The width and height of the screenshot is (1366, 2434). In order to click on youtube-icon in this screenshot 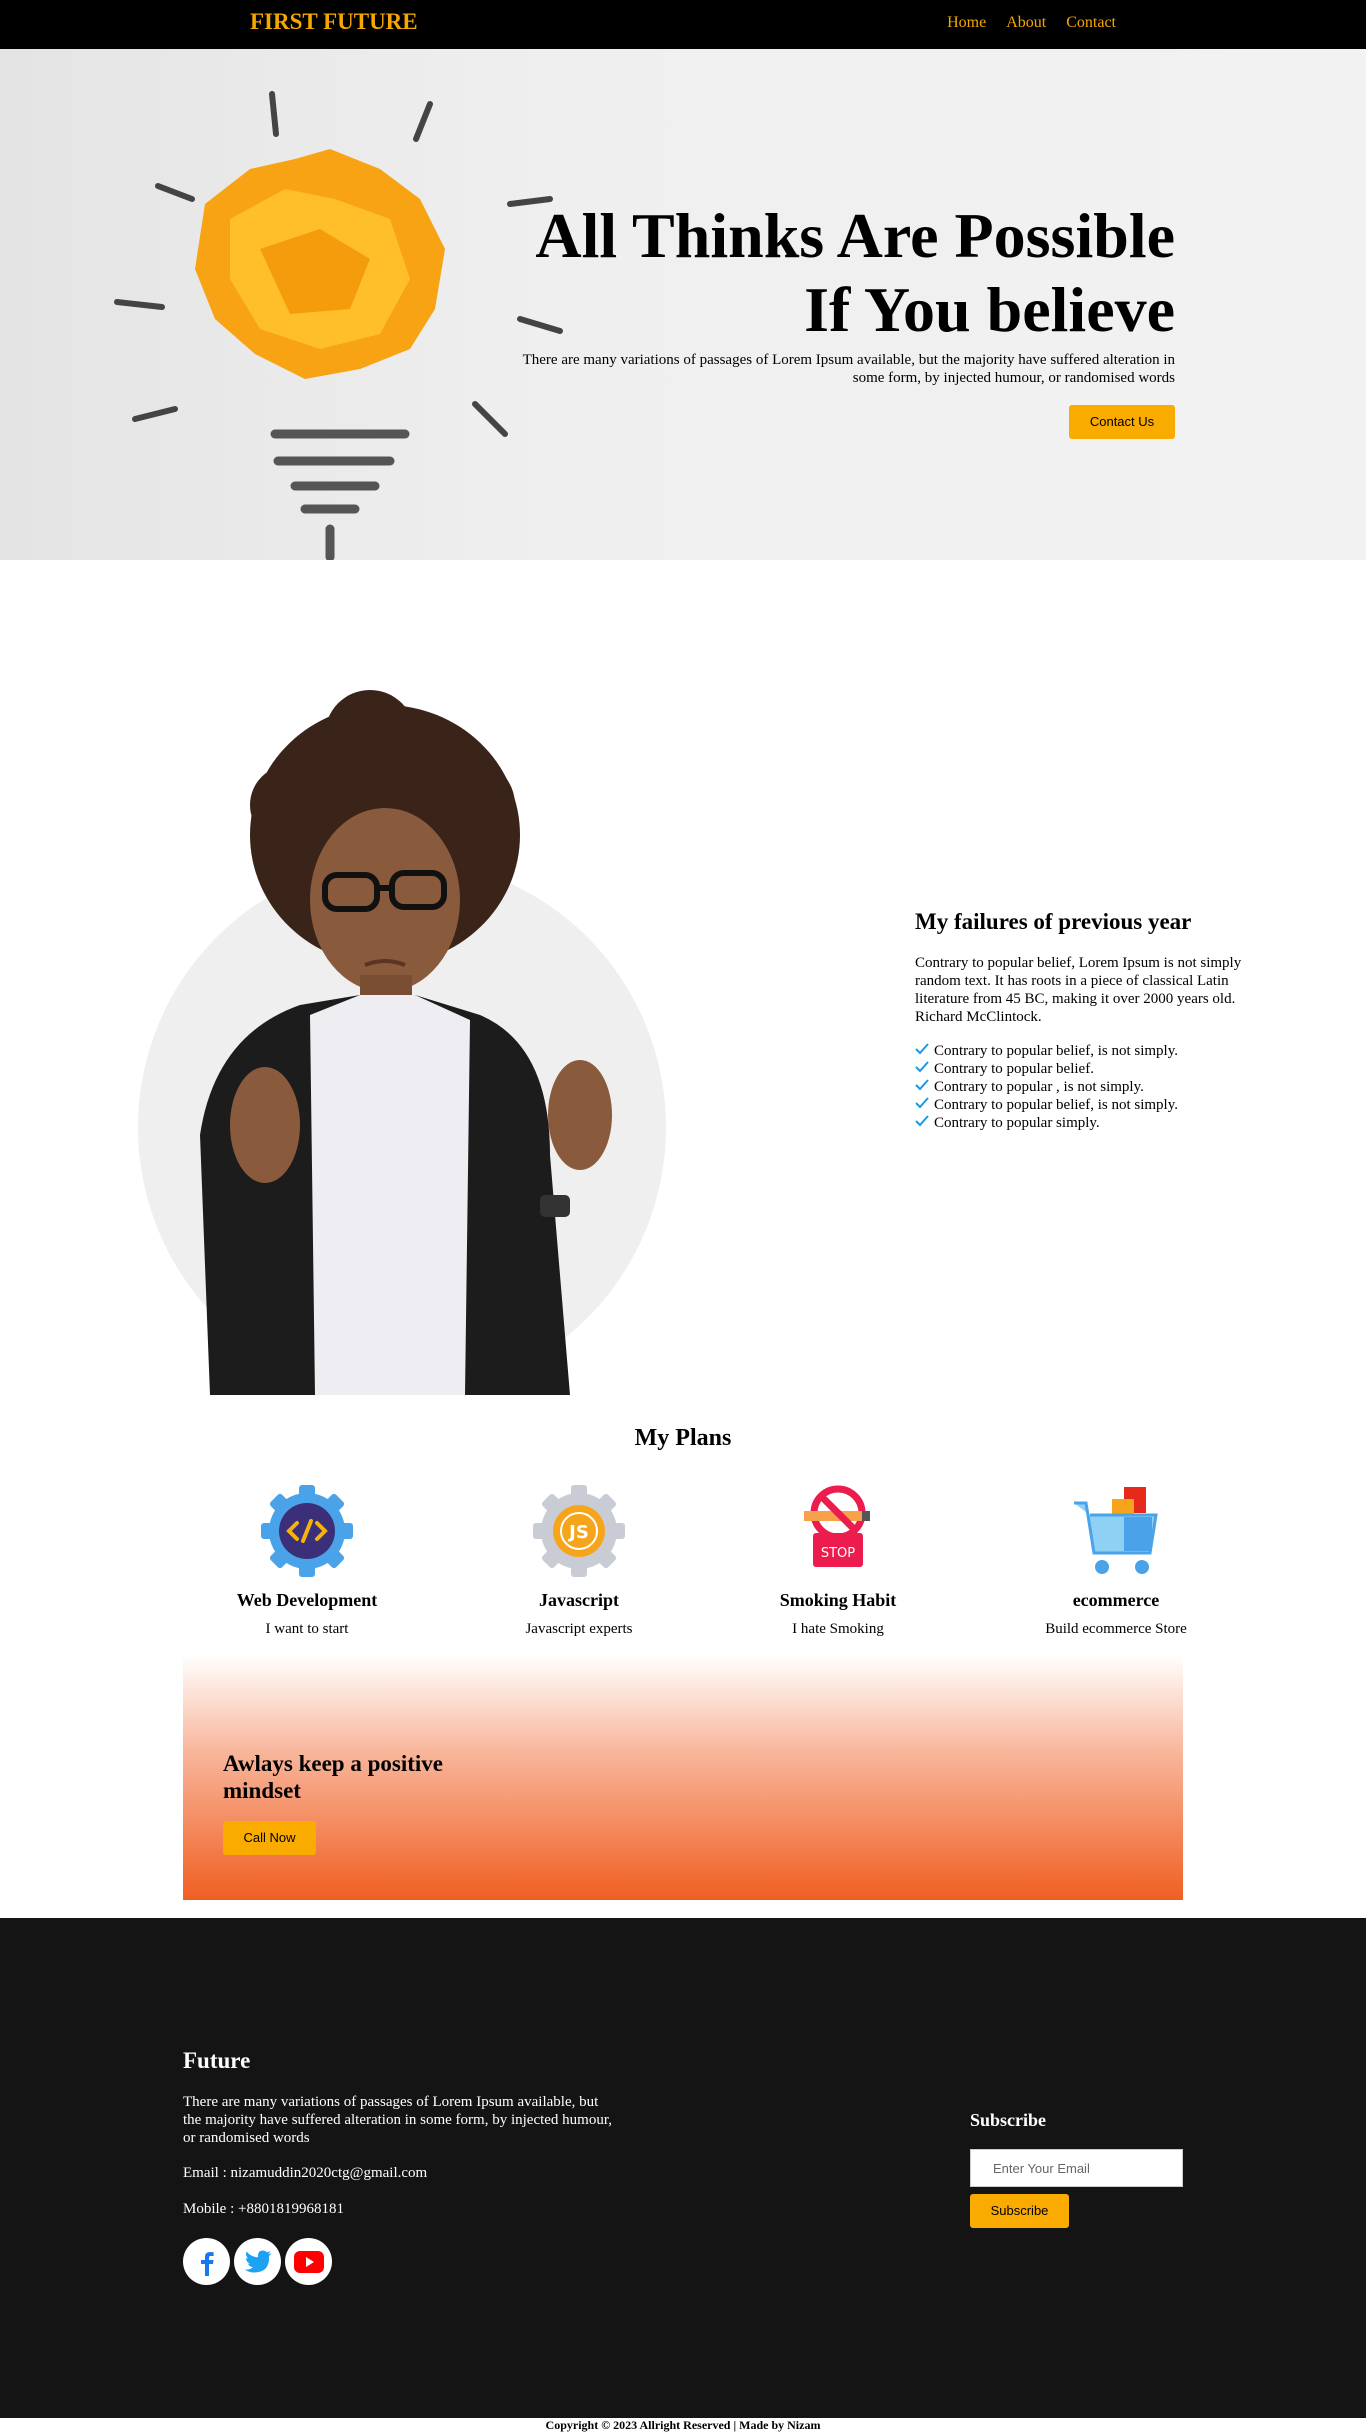, I will do `click(308, 2261)`.